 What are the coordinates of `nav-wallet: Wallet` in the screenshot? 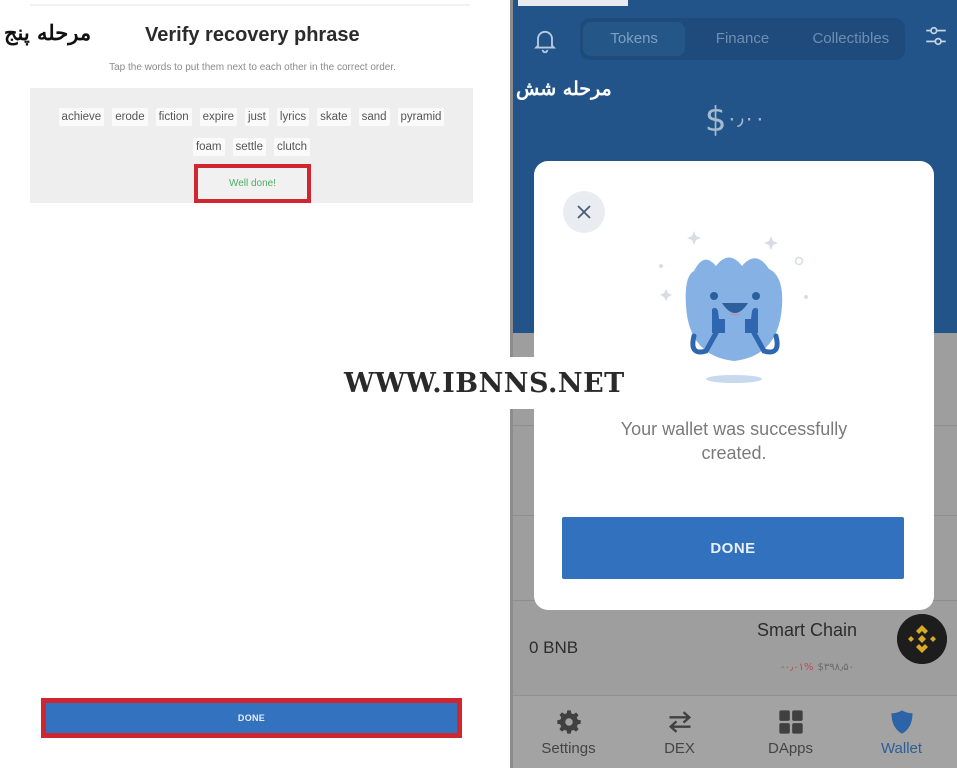 It's located at (901, 732).